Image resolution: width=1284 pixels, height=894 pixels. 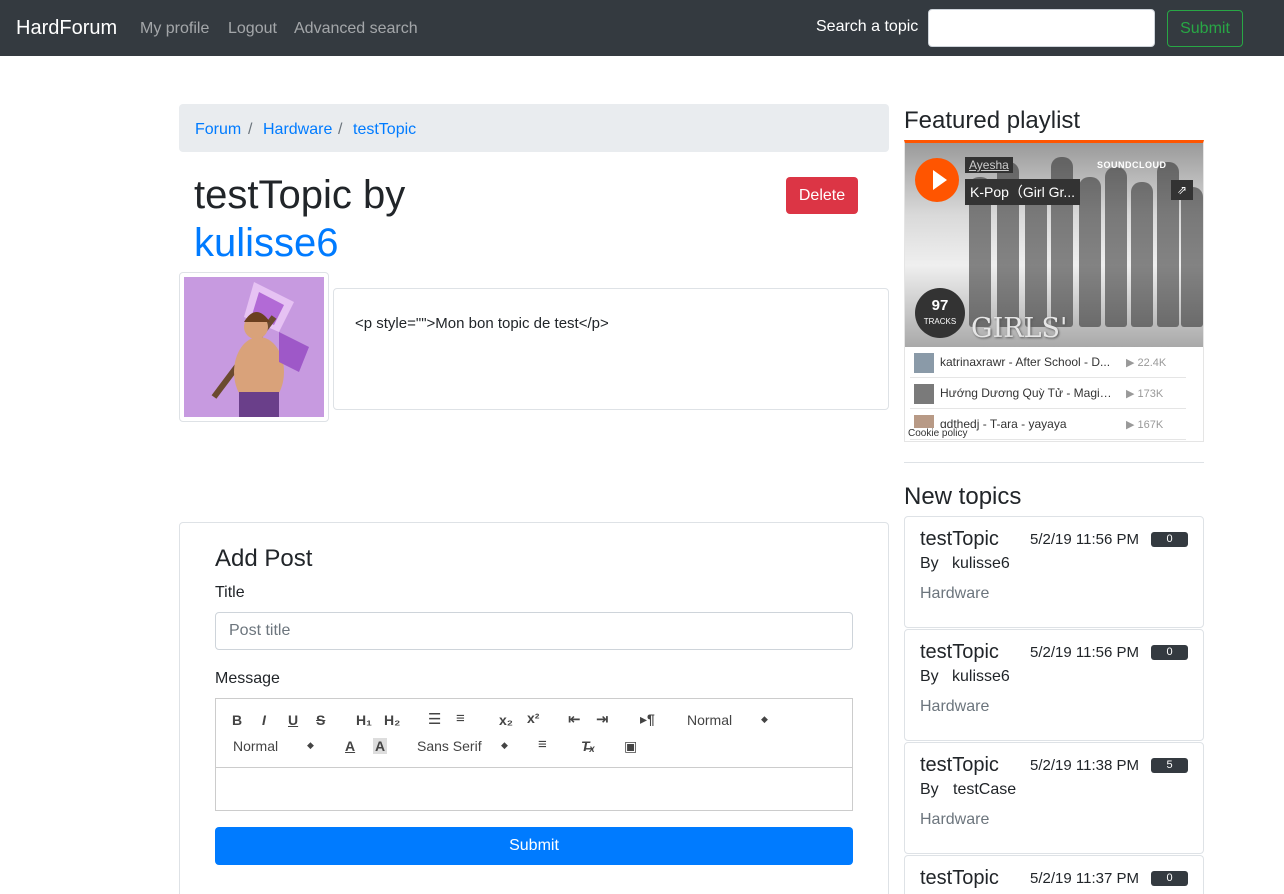 What do you see at coordinates (1054, 462) in the screenshot?
I see `sidebar-divider` at bounding box center [1054, 462].